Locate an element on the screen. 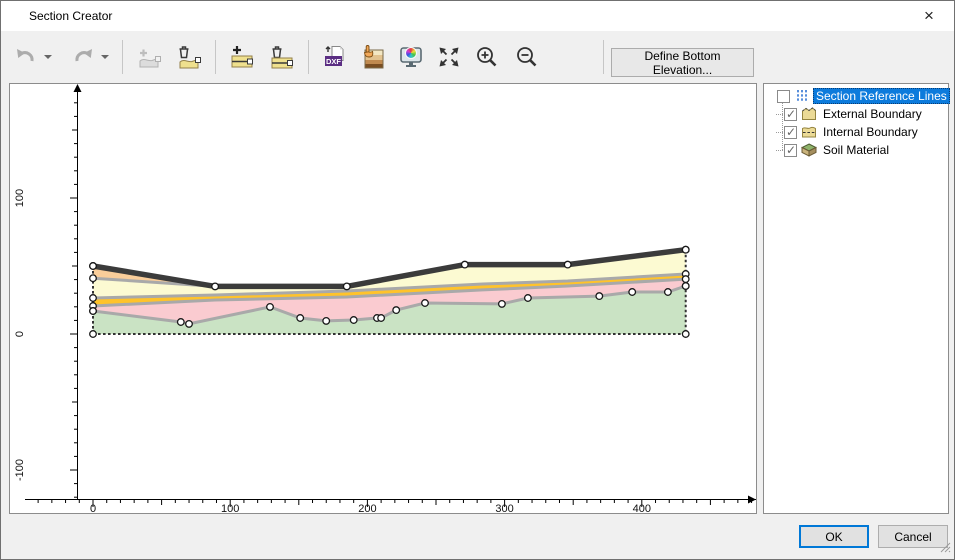 This screenshot has height=560, width=955. zoom-extents-icon is located at coordinates (449, 57).